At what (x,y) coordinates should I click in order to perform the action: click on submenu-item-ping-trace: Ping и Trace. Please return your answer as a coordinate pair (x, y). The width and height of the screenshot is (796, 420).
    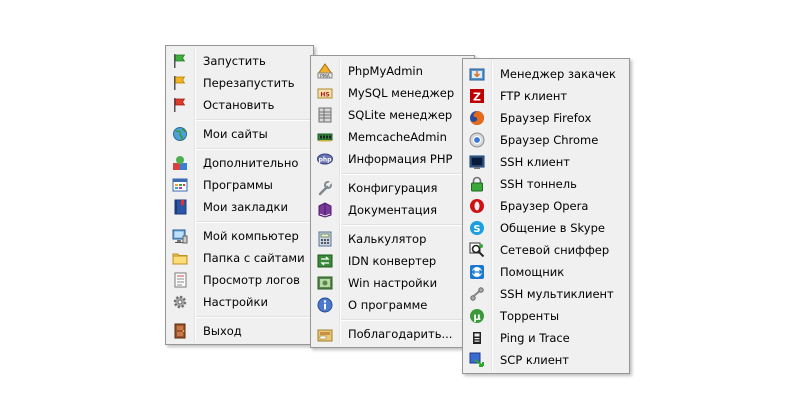
    Looking at the image, I should click on (546, 338).